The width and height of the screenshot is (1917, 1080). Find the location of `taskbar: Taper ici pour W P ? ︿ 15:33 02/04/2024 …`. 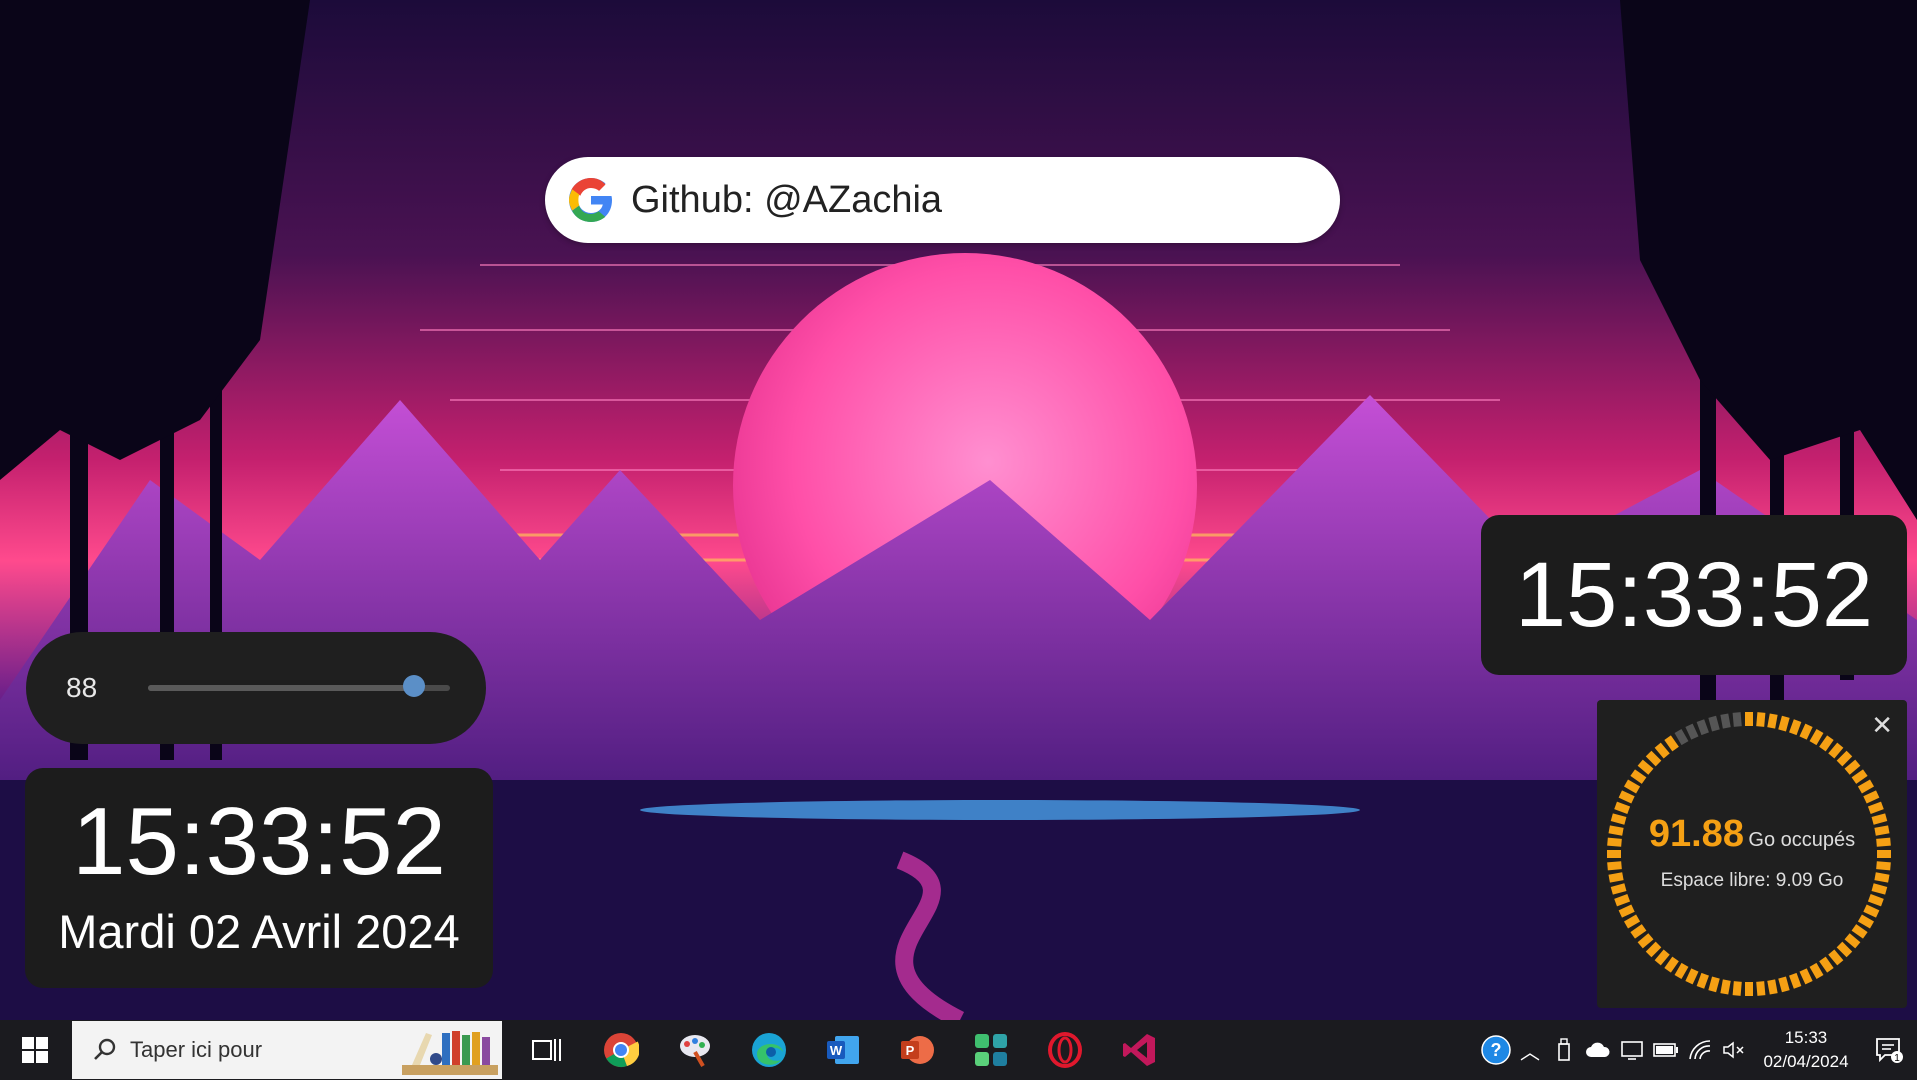

taskbar: Taper ici pour W P ? ︿ 15:33 02/04/2024 … is located at coordinates (958, 1050).